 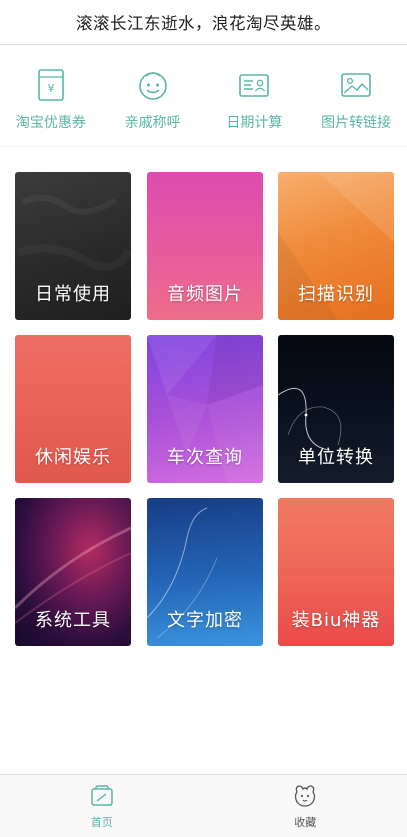 What do you see at coordinates (73, 572) in the screenshot?
I see `card-system-tools: 系统工具` at bounding box center [73, 572].